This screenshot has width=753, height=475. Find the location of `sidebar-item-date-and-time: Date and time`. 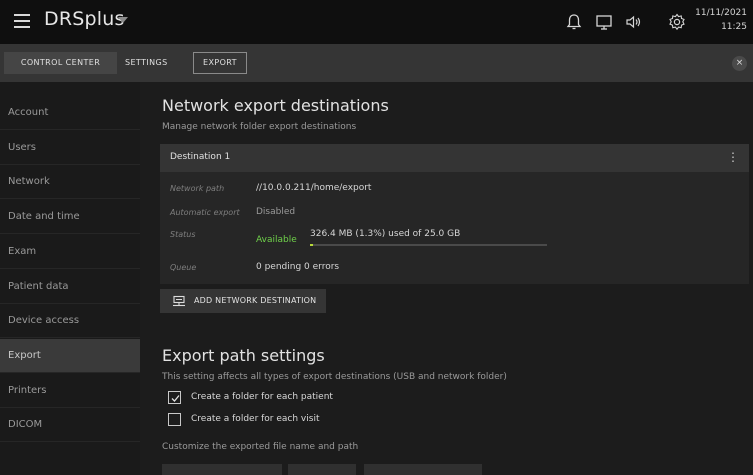

sidebar-item-date-and-time: Date and time is located at coordinates (70, 217).